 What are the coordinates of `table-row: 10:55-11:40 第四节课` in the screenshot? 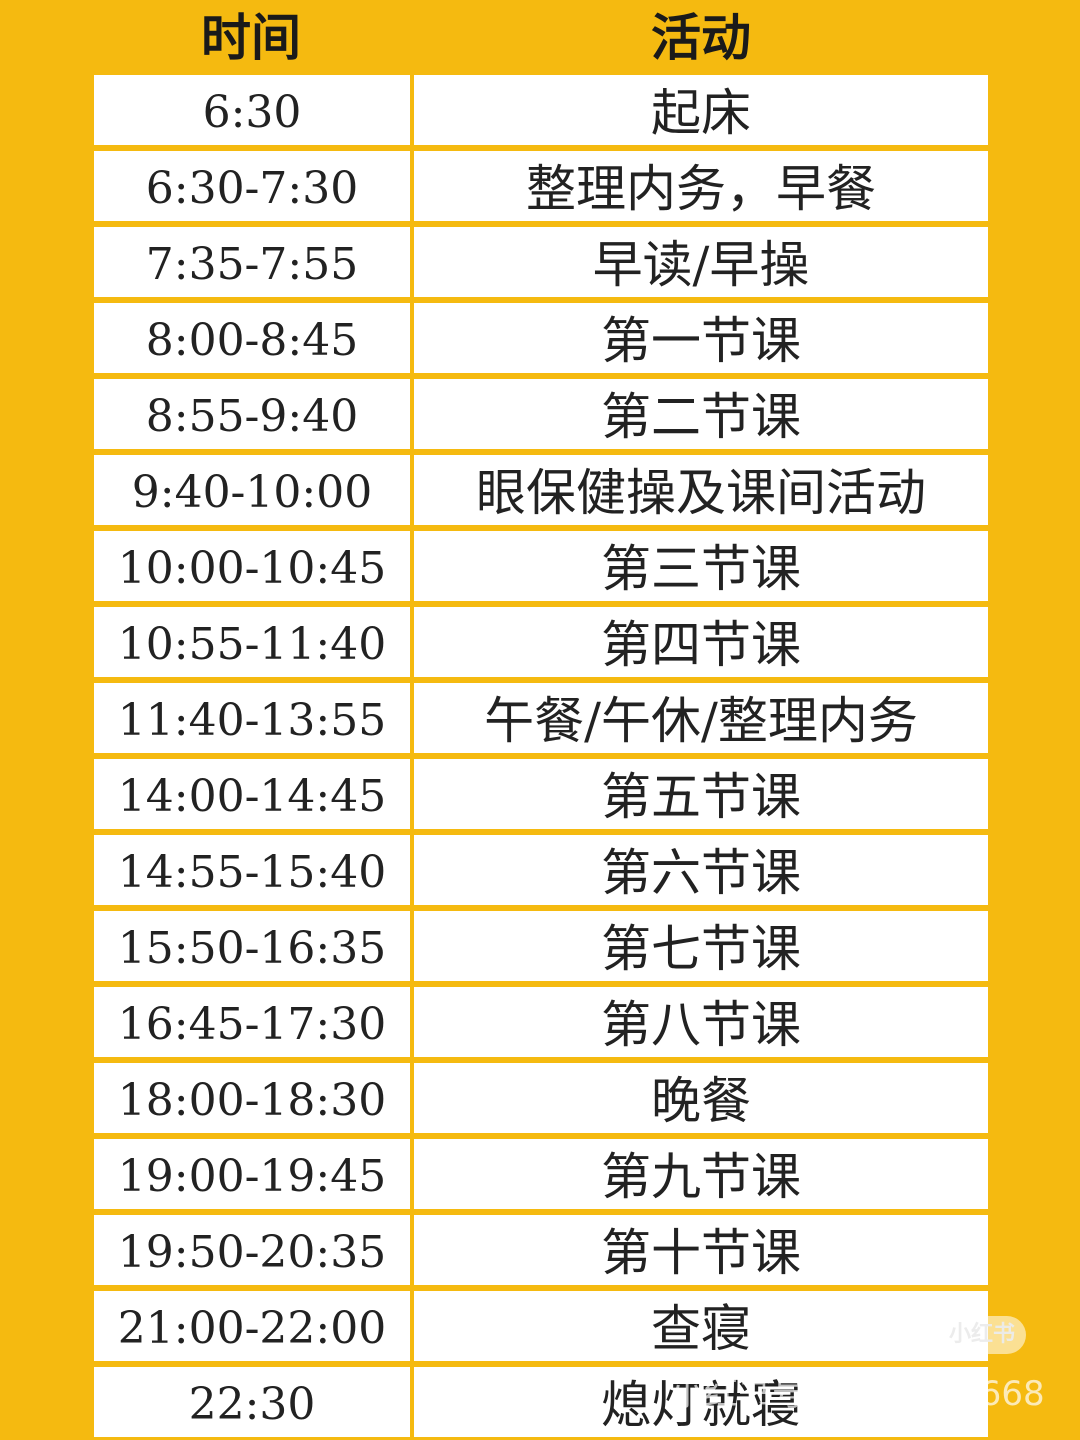 It's located at (540, 642).